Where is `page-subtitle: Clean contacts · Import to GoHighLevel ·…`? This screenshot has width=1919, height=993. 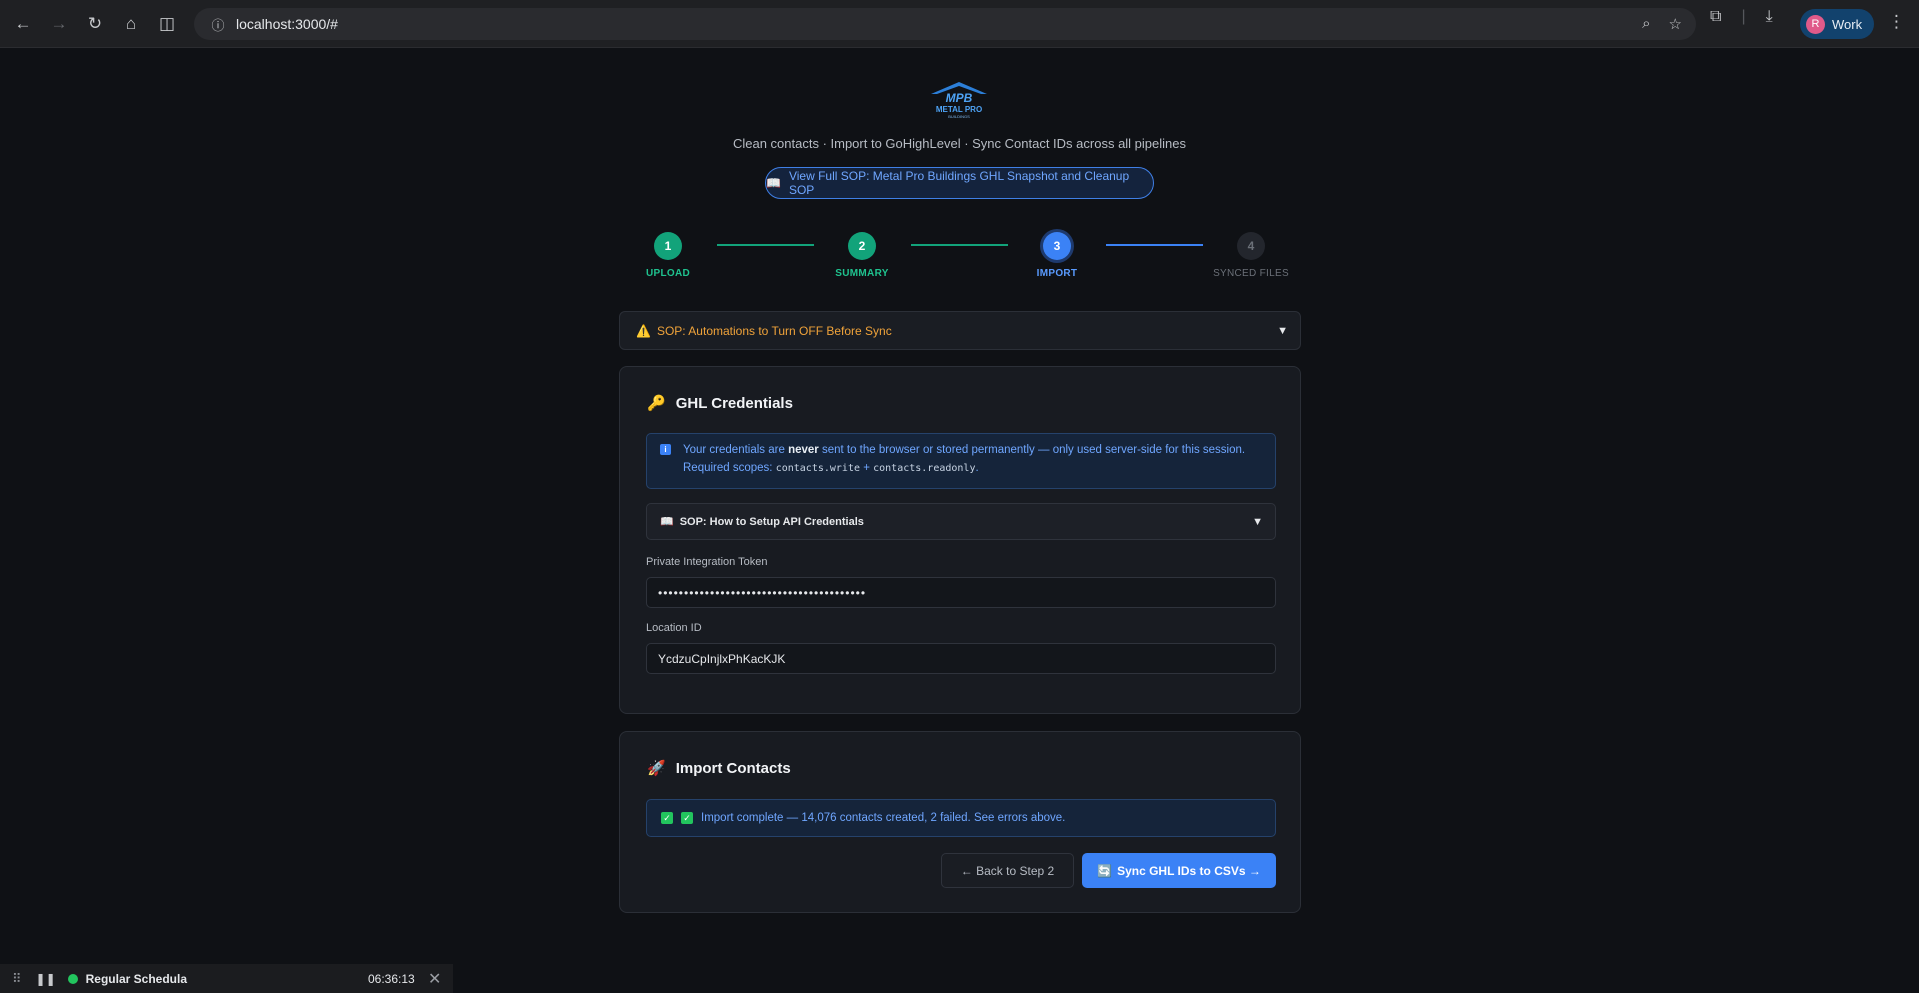
page-subtitle: Clean contacts · Import to GoHighLevel ·… is located at coordinates (959, 143).